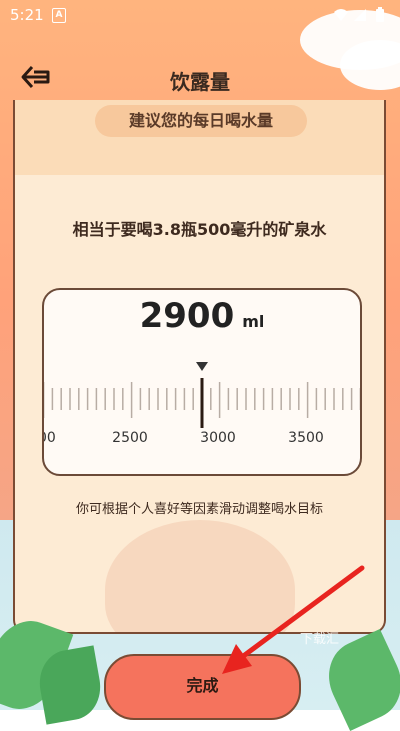 Image resolution: width=400 pixels, height=731 pixels. I want to click on scale-label: 3000, so click(218, 438).